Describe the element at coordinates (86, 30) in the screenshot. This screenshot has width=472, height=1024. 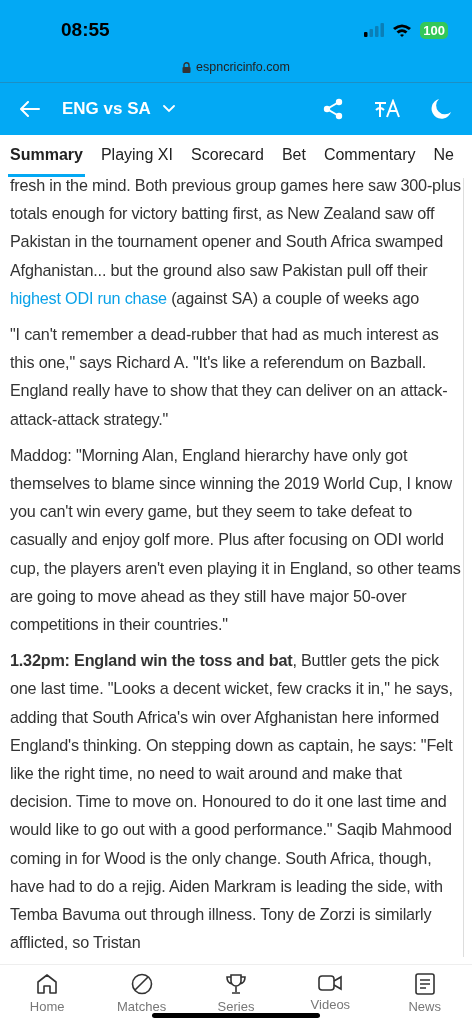
I see `status-time: 08:55` at that location.